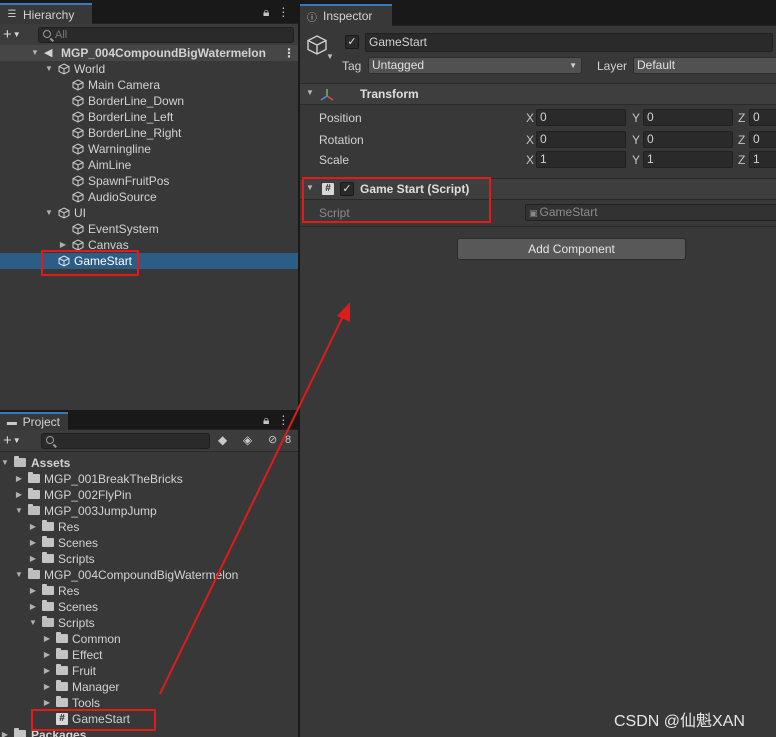 This screenshot has height=737, width=776. Describe the element at coordinates (12, 14) in the screenshot. I see `list-icon: ☰` at that location.